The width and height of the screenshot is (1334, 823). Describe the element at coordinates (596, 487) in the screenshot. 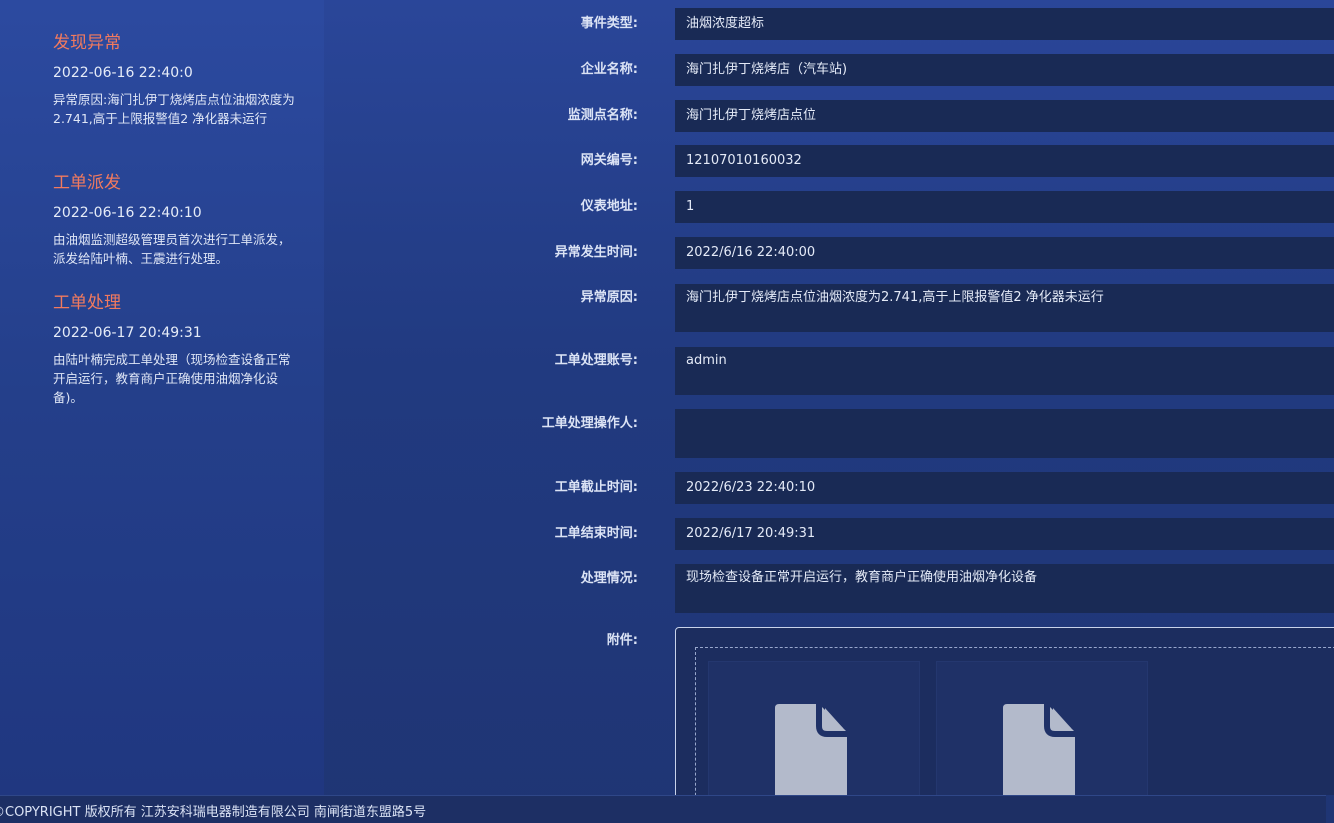

I see `field-label: 工单截止时间:` at that location.